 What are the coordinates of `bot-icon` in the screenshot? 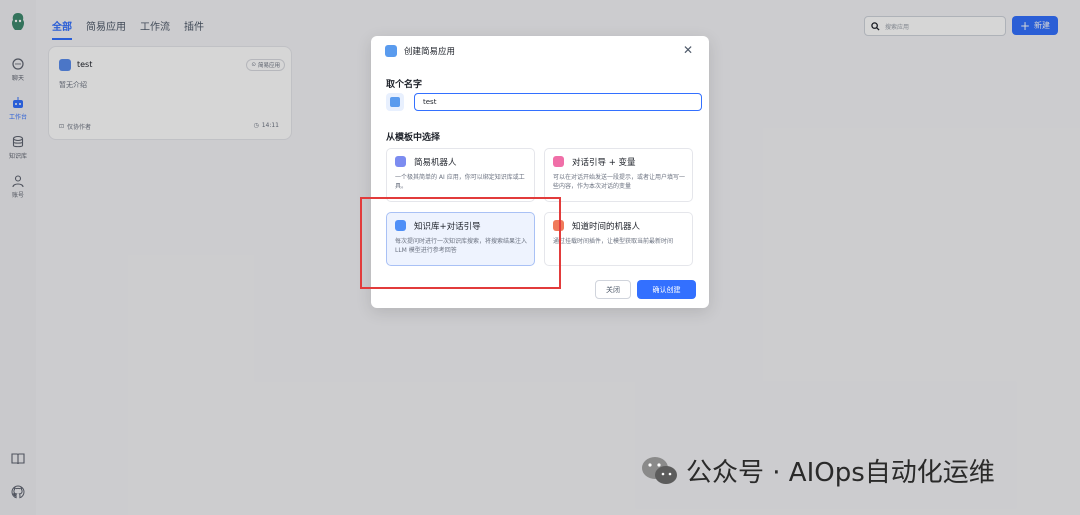 It's located at (400, 161).